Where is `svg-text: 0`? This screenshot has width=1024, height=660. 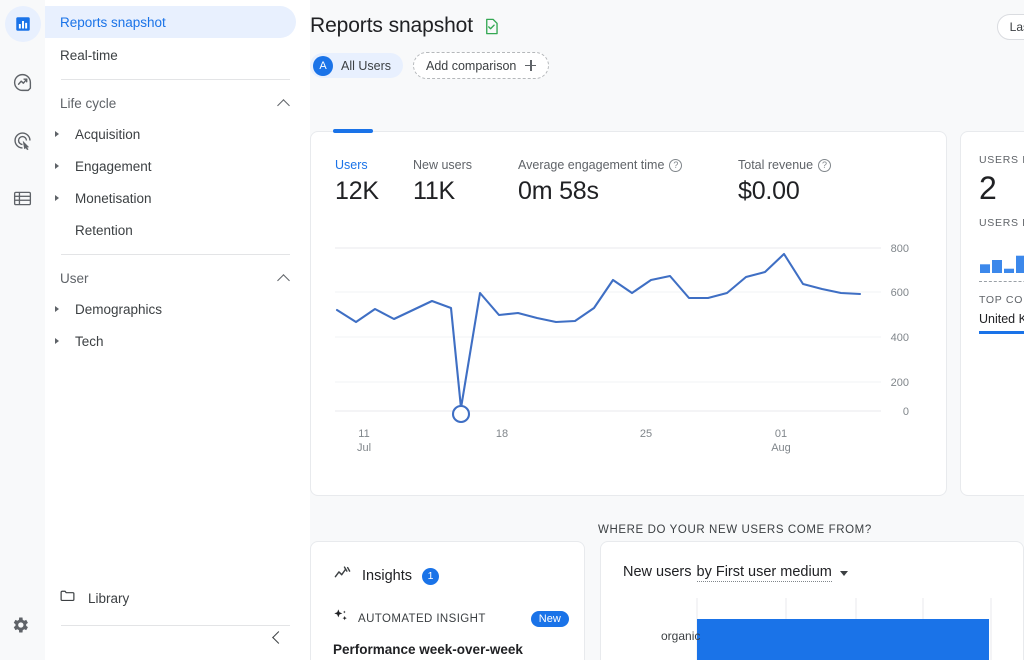 svg-text: 0 is located at coordinates (906, 412).